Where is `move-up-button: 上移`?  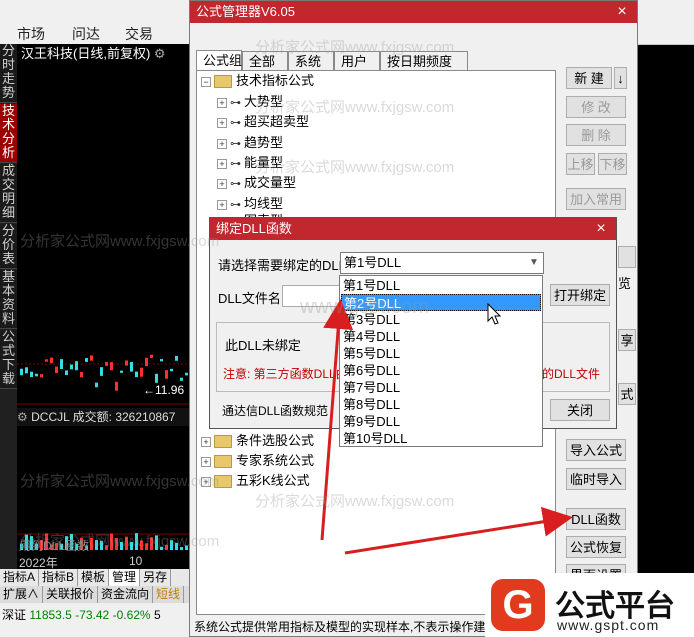 move-up-button: 上移 is located at coordinates (580, 164).